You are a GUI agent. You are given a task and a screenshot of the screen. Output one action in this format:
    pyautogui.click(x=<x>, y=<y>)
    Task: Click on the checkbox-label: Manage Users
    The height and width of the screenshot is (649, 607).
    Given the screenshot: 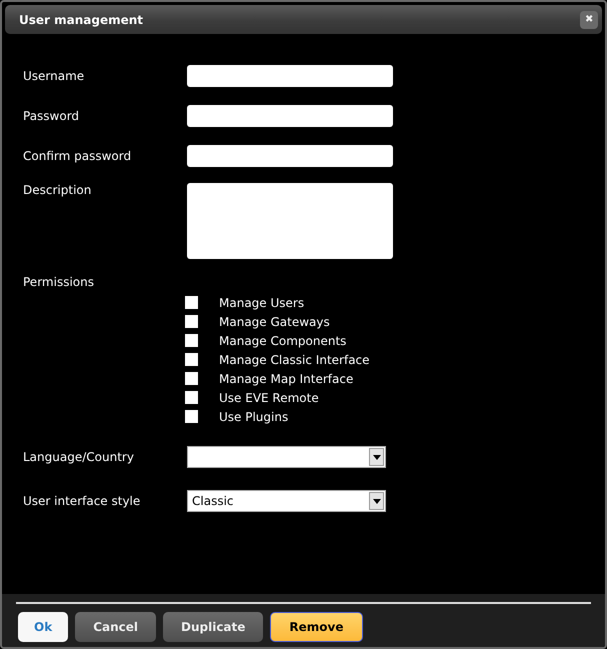 What is the action you would take?
    pyautogui.click(x=261, y=303)
    